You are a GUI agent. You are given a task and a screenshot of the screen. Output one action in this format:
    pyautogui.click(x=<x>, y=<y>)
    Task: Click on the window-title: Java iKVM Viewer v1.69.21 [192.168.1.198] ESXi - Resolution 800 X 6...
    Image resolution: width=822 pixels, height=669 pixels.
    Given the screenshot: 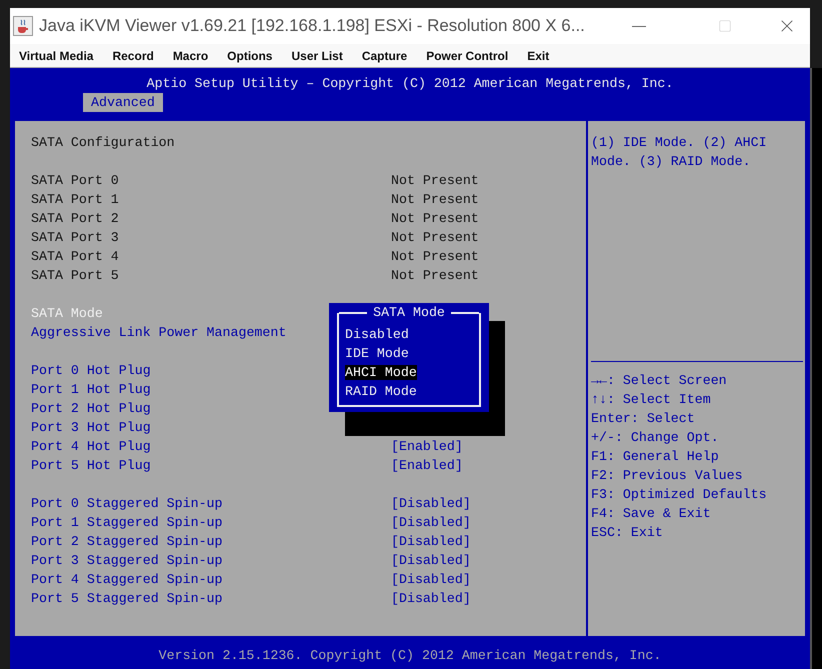 What is the action you would take?
    pyautogui.click(x=312, y=26)
    